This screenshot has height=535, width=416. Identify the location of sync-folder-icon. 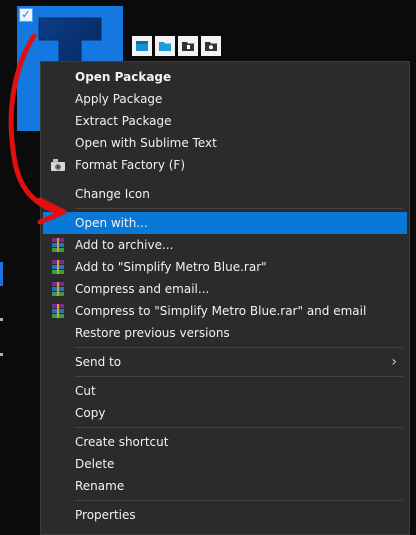
(188, 46).